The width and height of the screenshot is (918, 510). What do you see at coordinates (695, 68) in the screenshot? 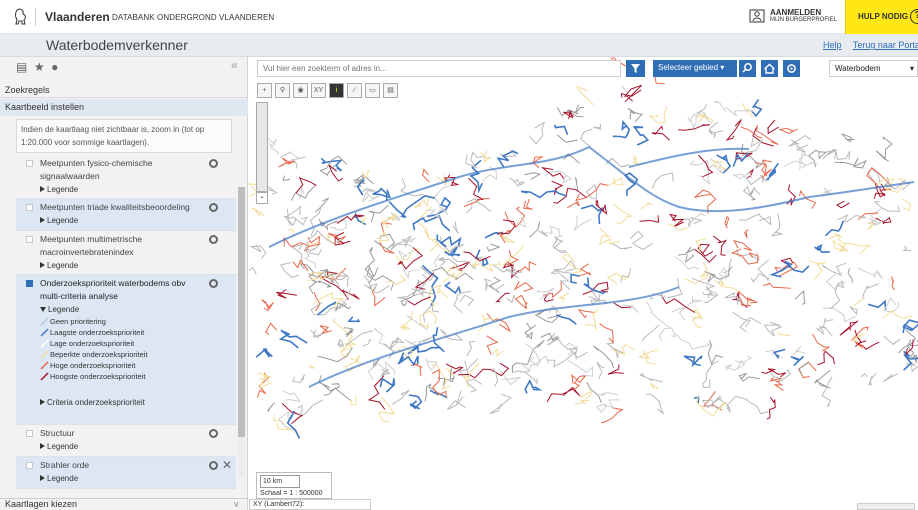
I see `select-area-dropdown: Selecteer gebied ▾` at bounding box center [695, 68].